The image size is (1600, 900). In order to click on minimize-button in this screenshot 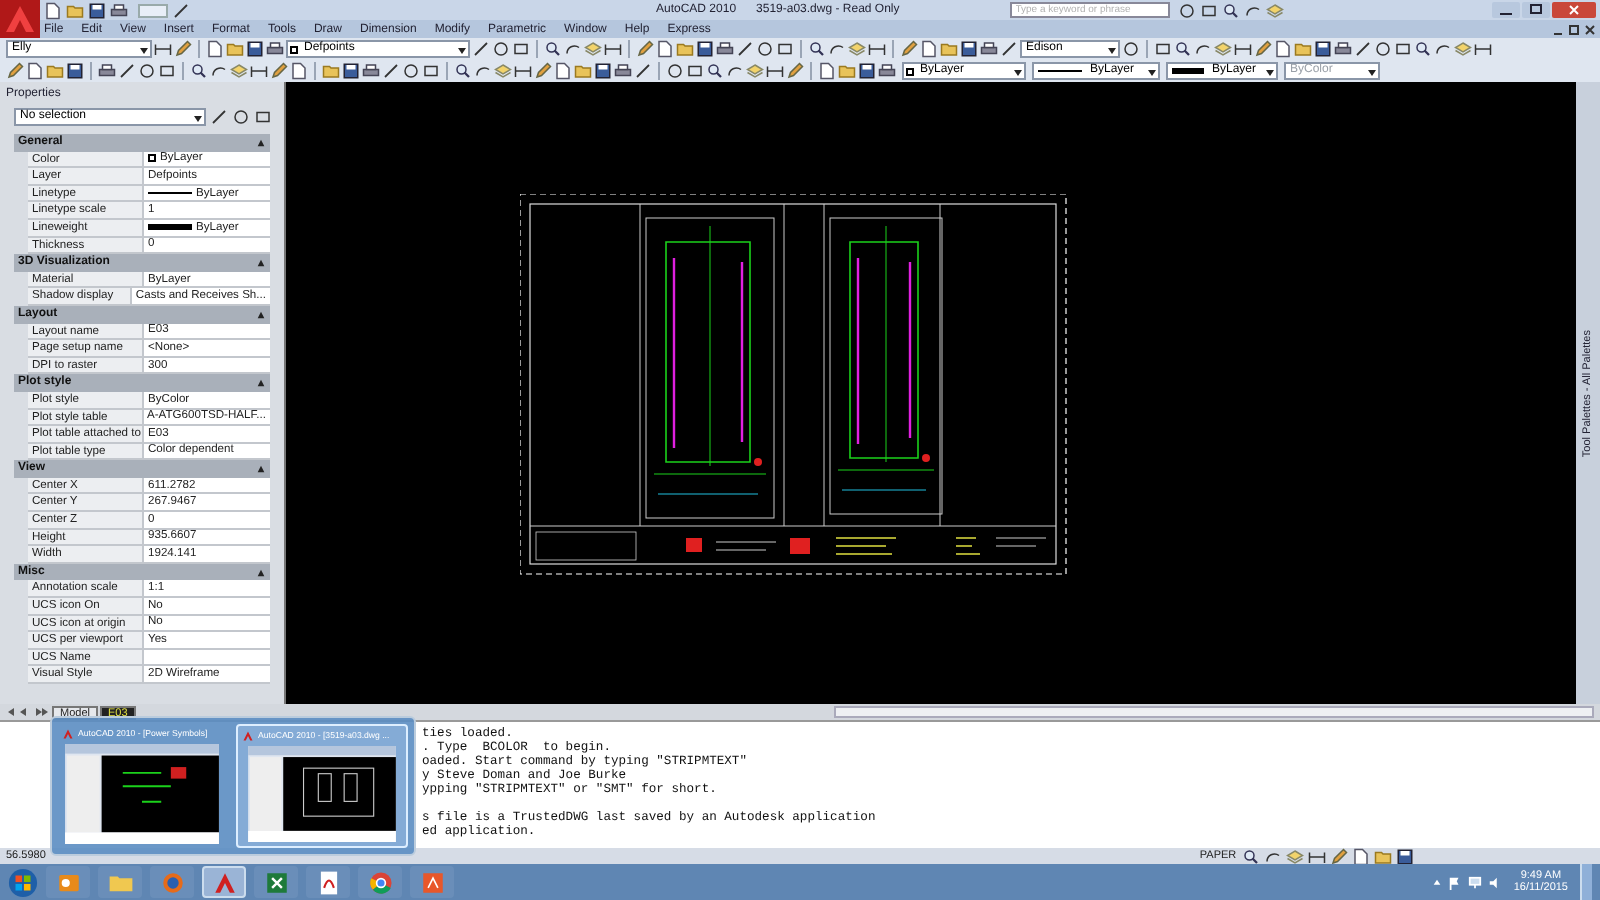, I will do `click(1506, 10)`.